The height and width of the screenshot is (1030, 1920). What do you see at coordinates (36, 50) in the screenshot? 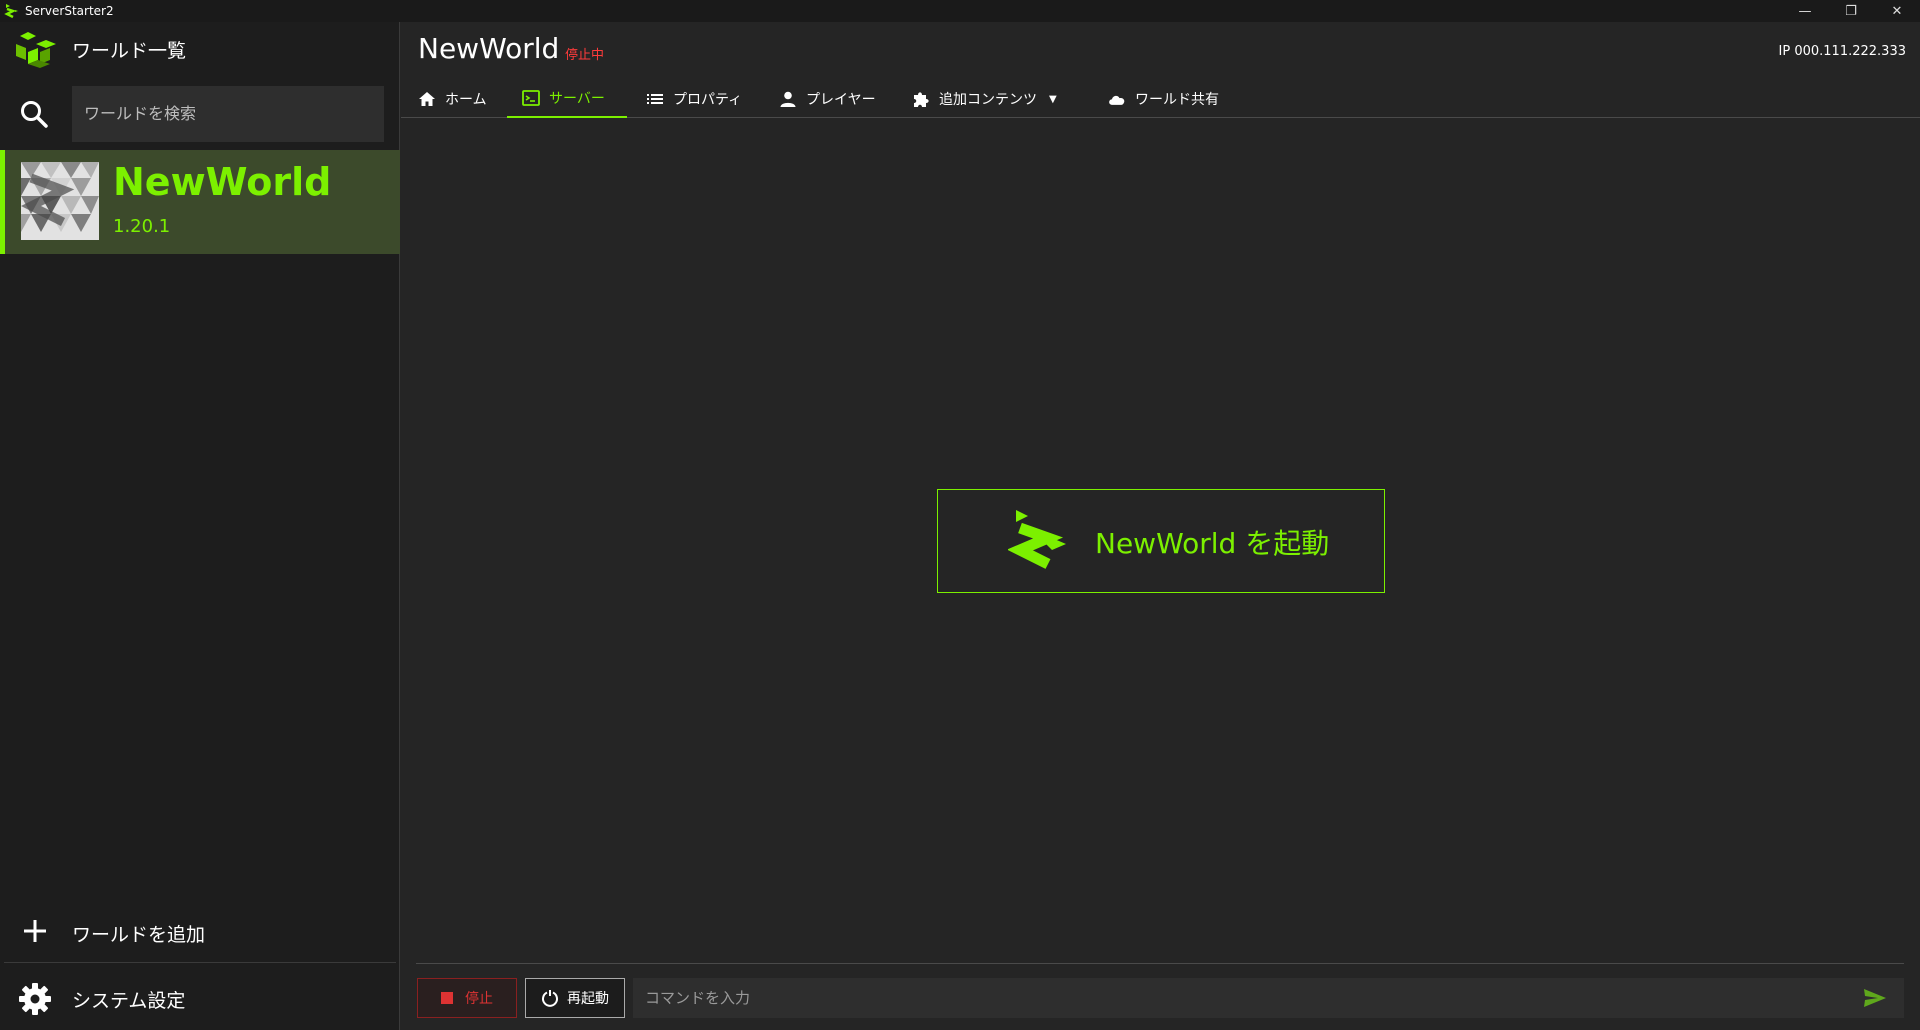
I see `cube-logo-icon` at bounding box center [36, 50].